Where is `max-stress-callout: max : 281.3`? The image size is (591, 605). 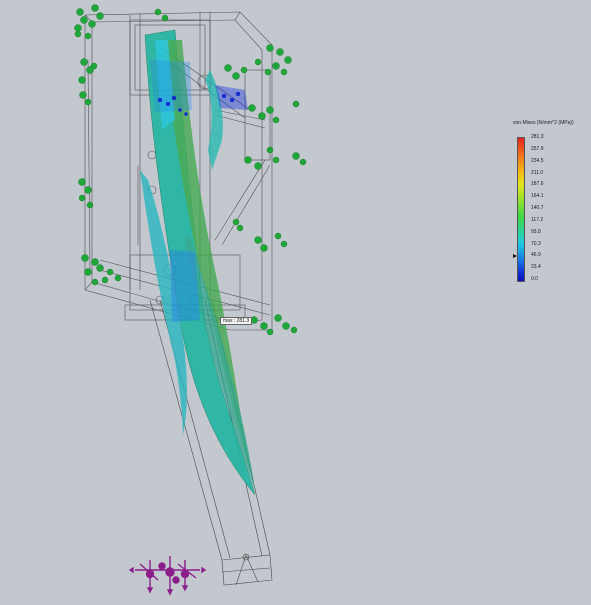
max-stress-callout: max : 281.3 is located at coordinates (236, 321).